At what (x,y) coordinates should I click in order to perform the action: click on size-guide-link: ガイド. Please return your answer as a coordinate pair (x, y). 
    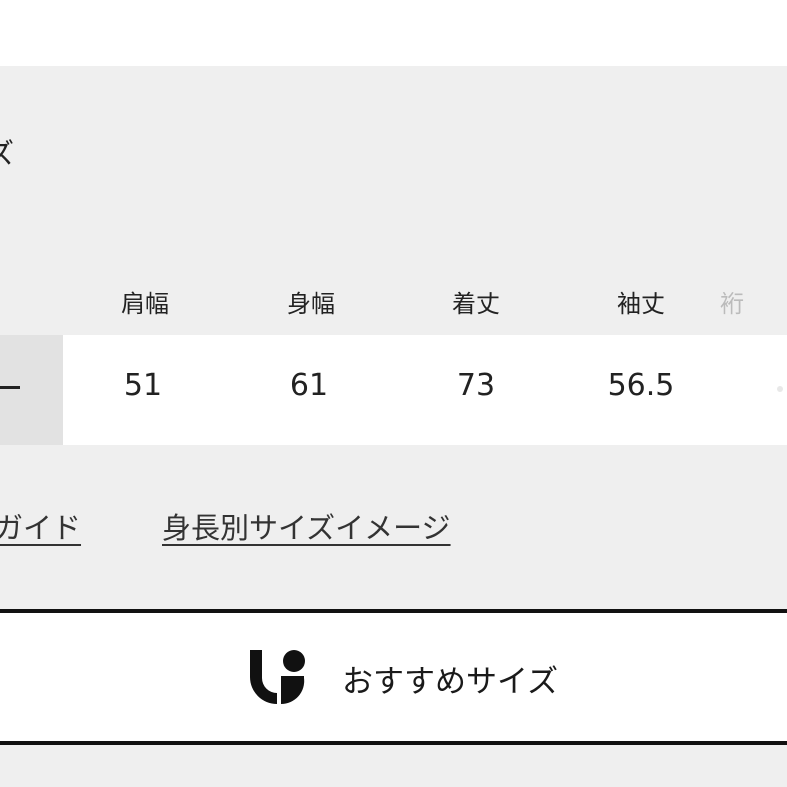
    Looking at the image, I should click on (40, 526).